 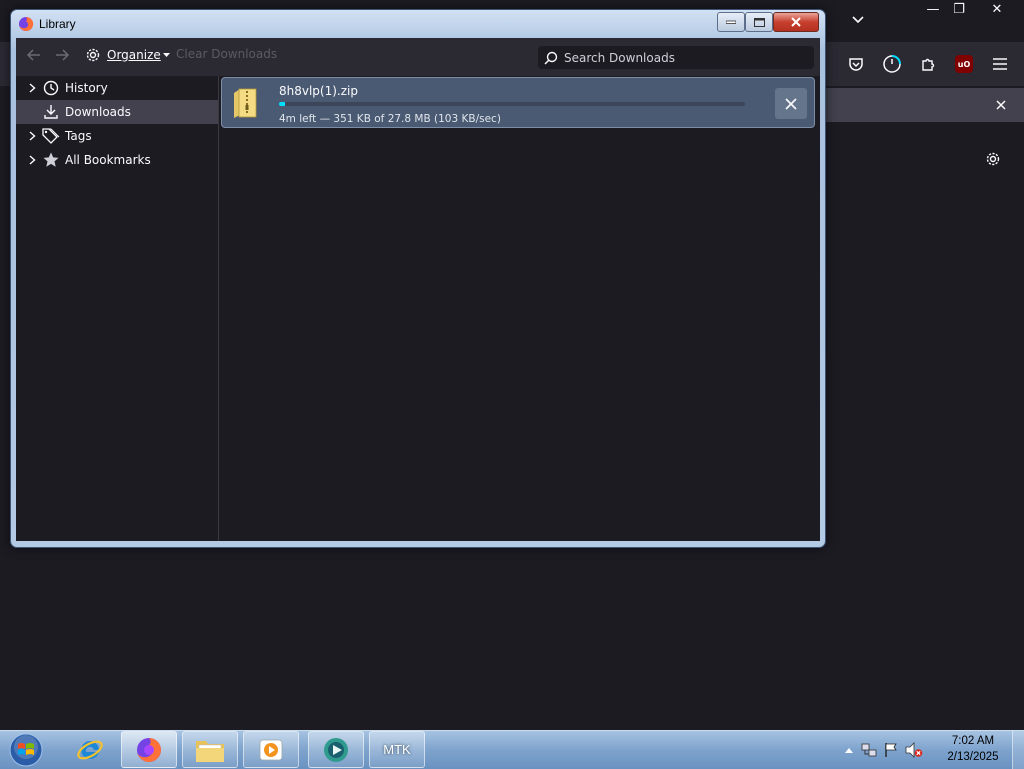 What do you see at coordinates (282, 104) in the screenshot?
I see `download-progress-fill` at bounding box center [282, 104].